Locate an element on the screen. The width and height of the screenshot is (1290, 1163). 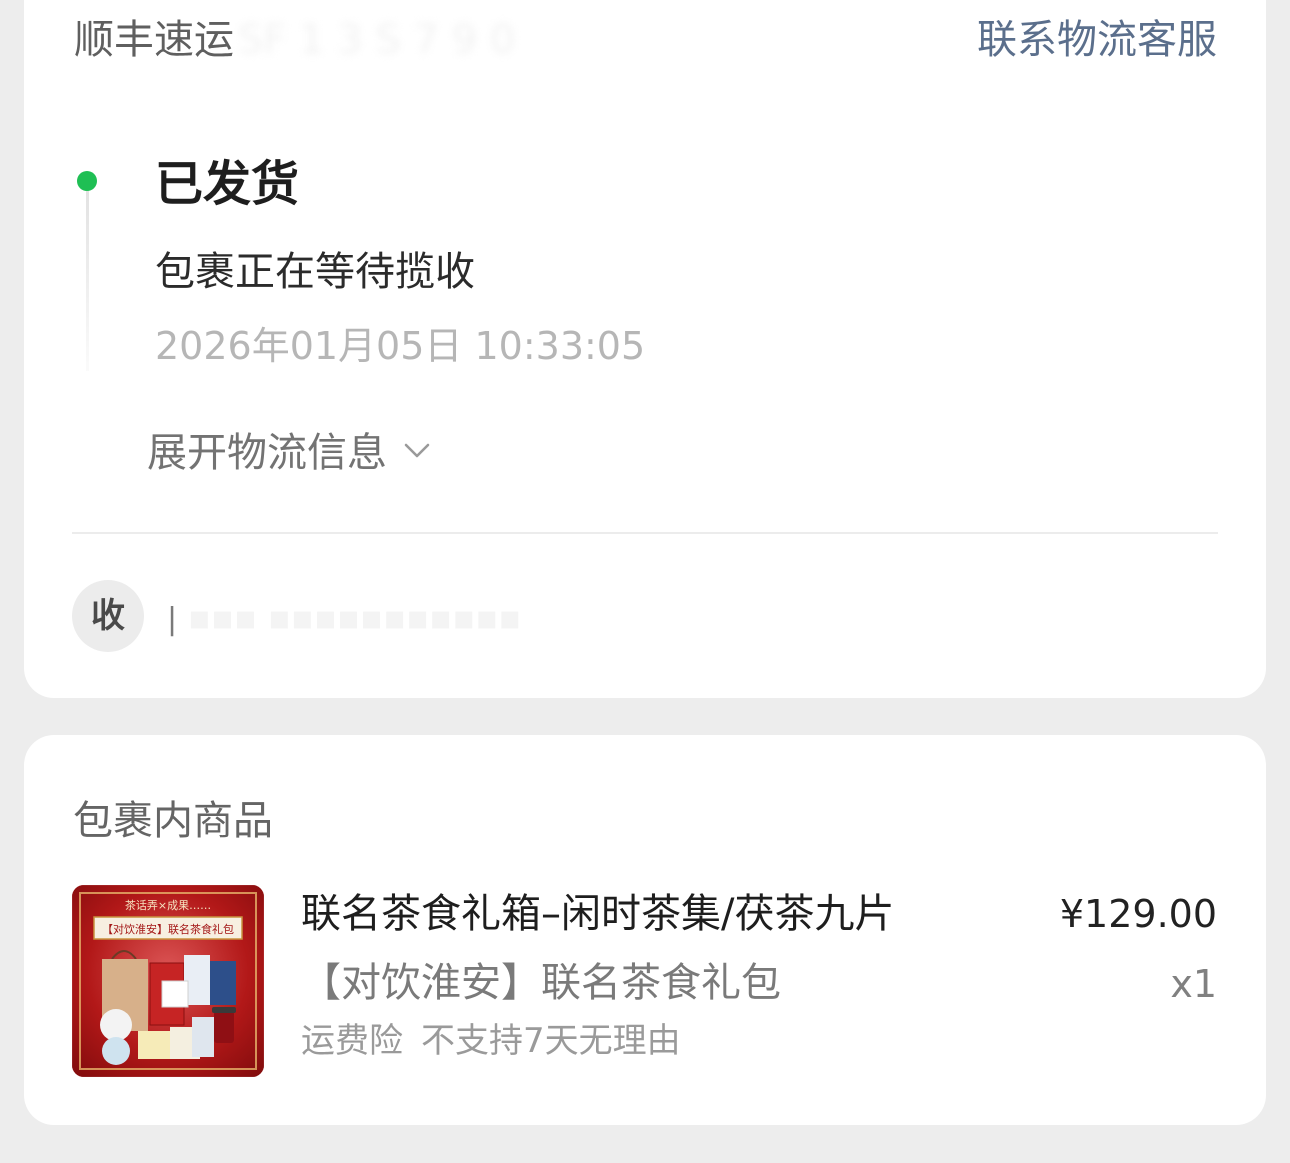
carrier-header: 顺丰速运 SF 1 3 S 7 9 0 is located at coordinates (294, 40).